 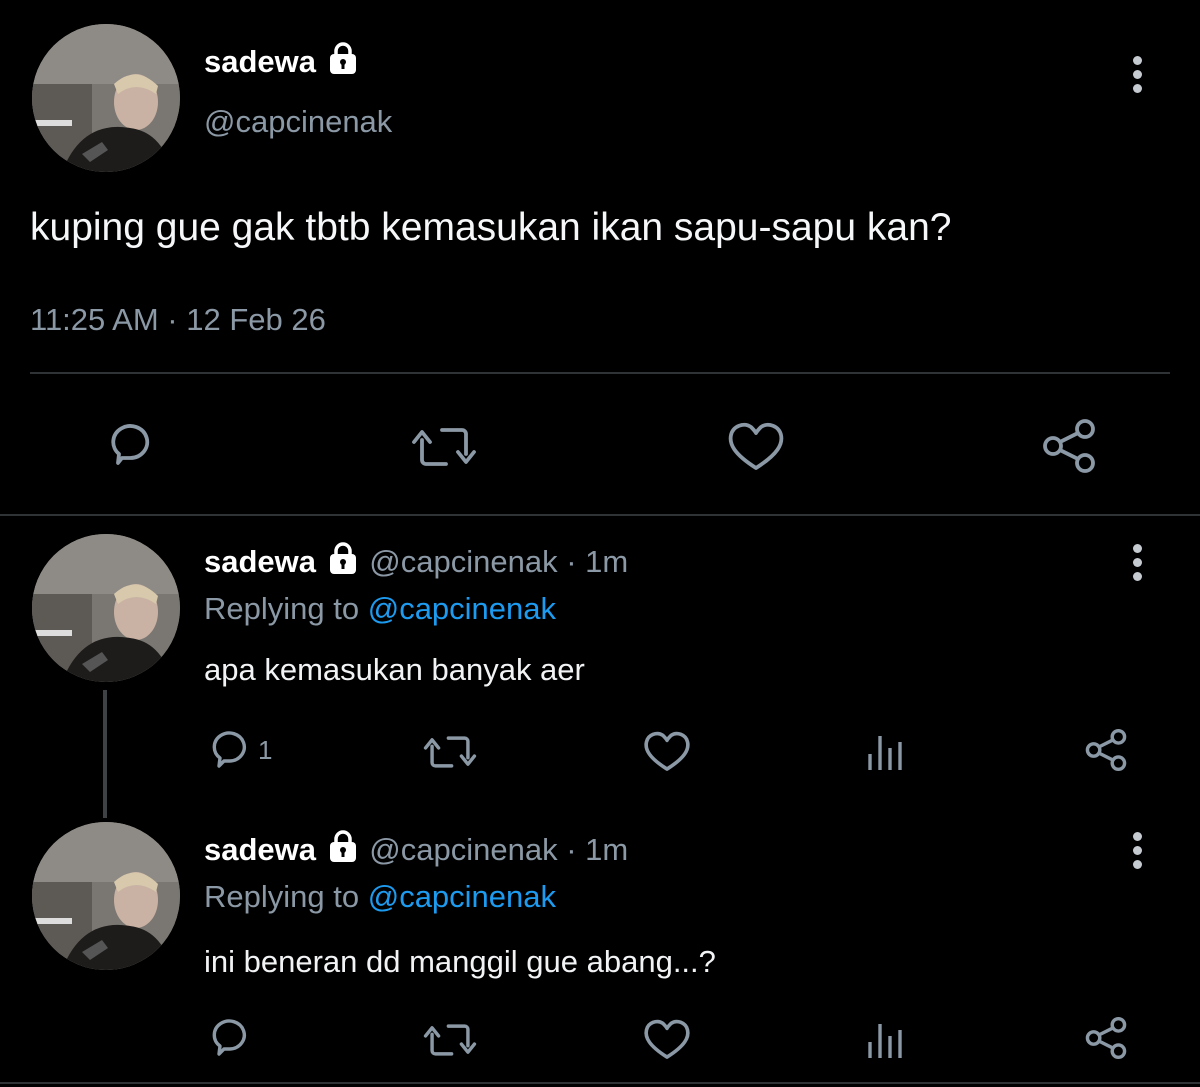 What do you see at coordinates (105, 754) in the screenshot?
I see `thread-line` at bounding box center [105, 754].